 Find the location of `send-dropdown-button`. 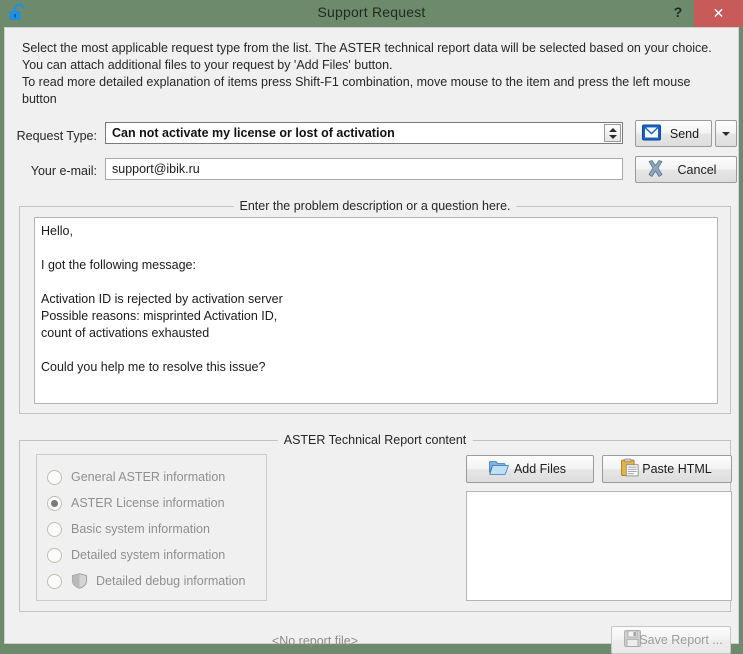

send-dropdown-button is located at coordinates (726, 133).